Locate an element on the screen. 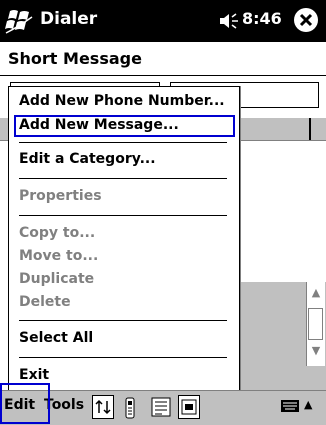 The height and width of the screenshot is (425, 326). menu-item-select-all: Select All is located at coordinates (56, 338).